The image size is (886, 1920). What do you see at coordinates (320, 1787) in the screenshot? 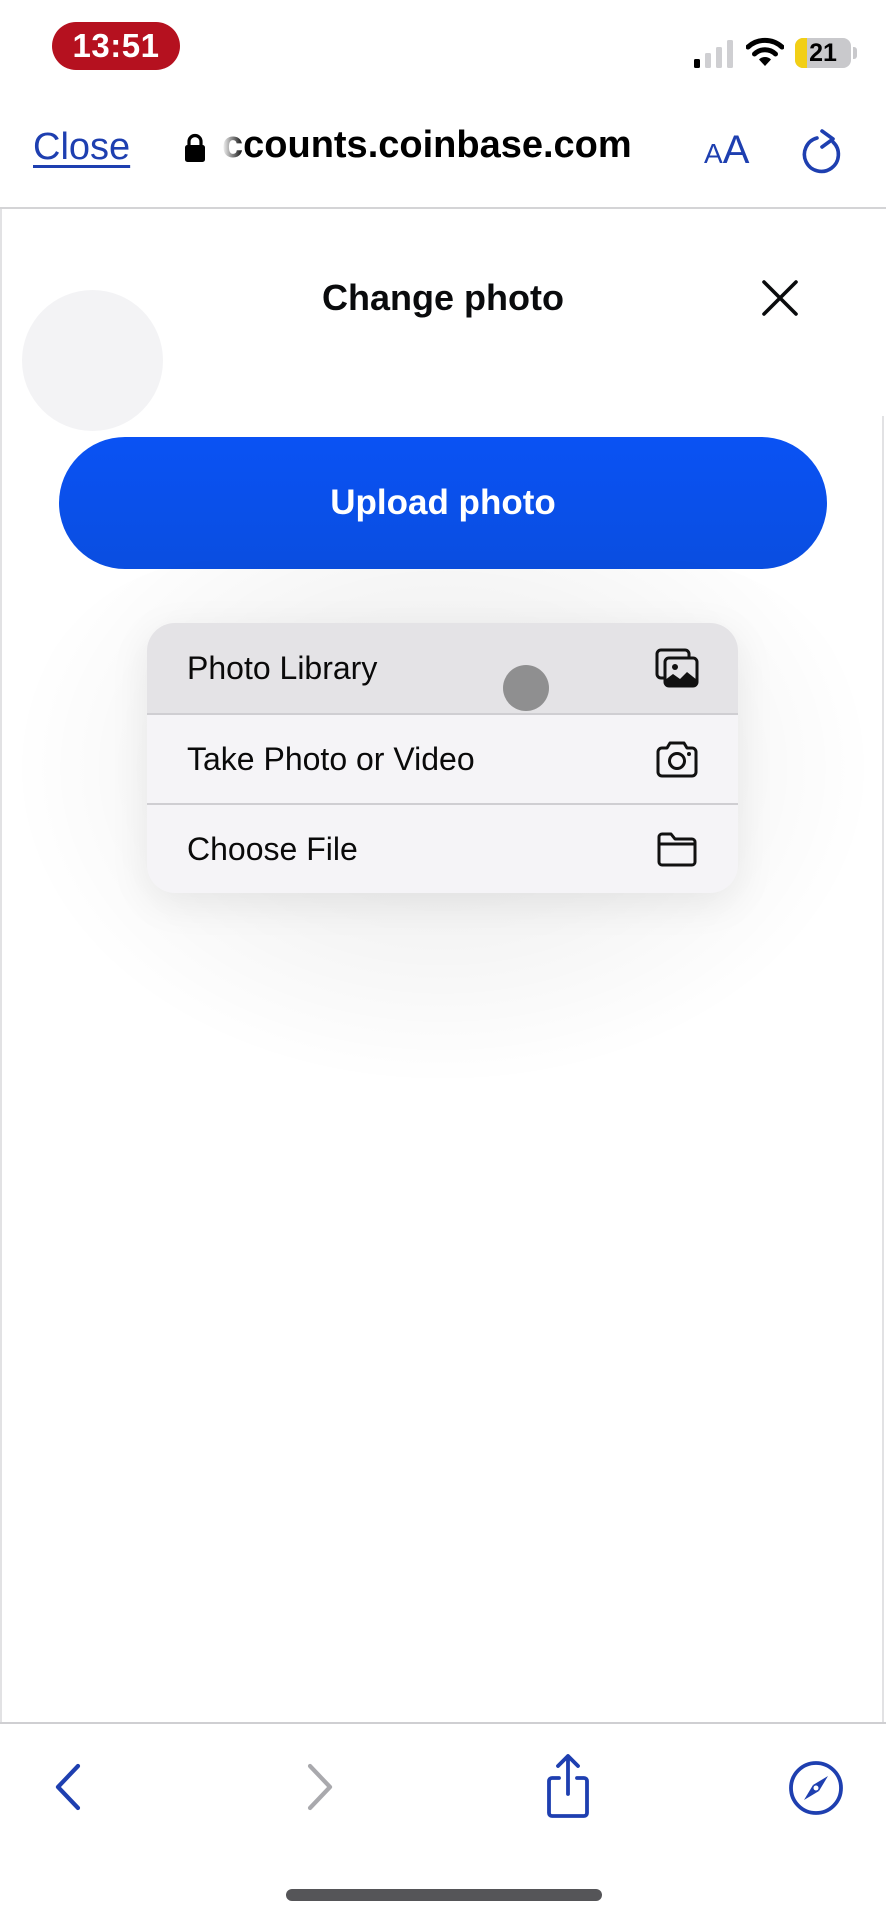
I see `chevron-right-icon` at bounding box center [320, 1787].